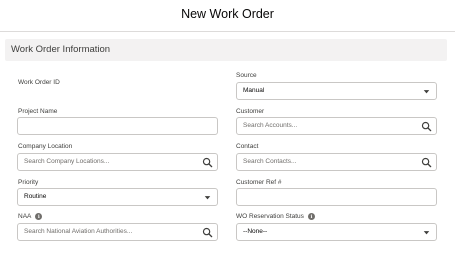  I want to click on wo-reservation-status-value: --None--, so click(255, 231).